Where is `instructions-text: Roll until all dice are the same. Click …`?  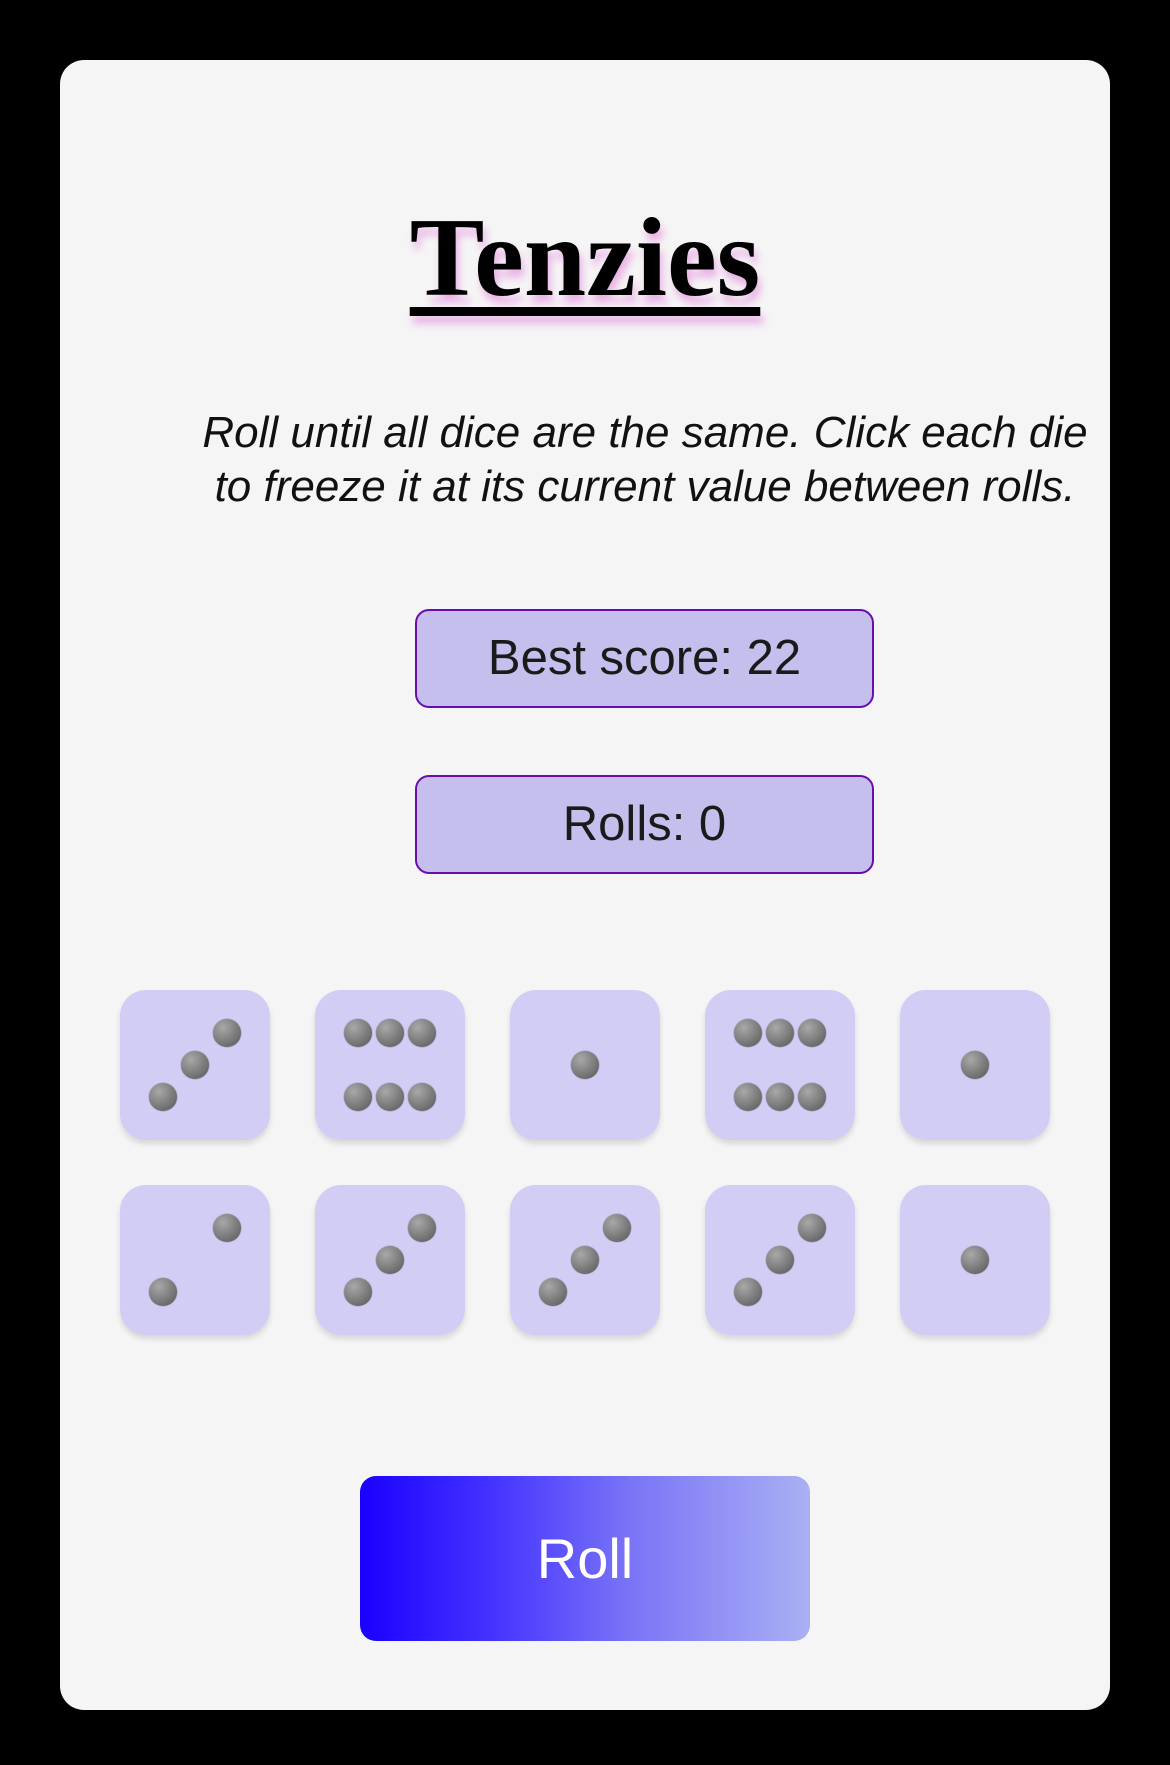
instructions-text: Roll until all dice are the same. Click … is located at coordinates (645, 459).